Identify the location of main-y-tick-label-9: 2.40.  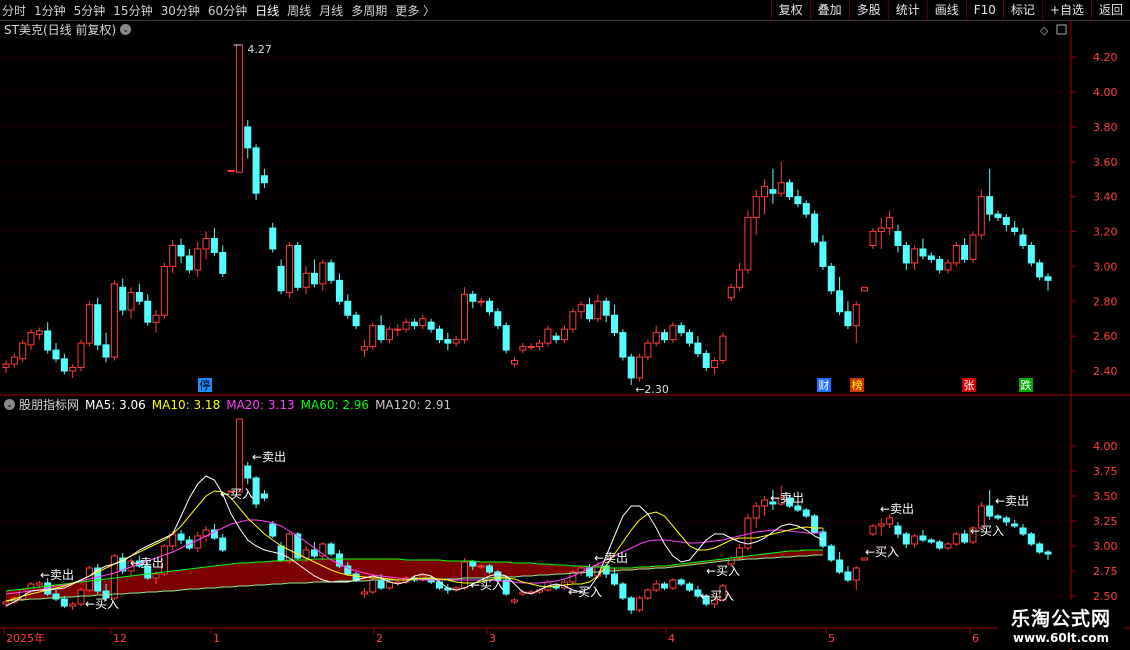
(1105, 371).